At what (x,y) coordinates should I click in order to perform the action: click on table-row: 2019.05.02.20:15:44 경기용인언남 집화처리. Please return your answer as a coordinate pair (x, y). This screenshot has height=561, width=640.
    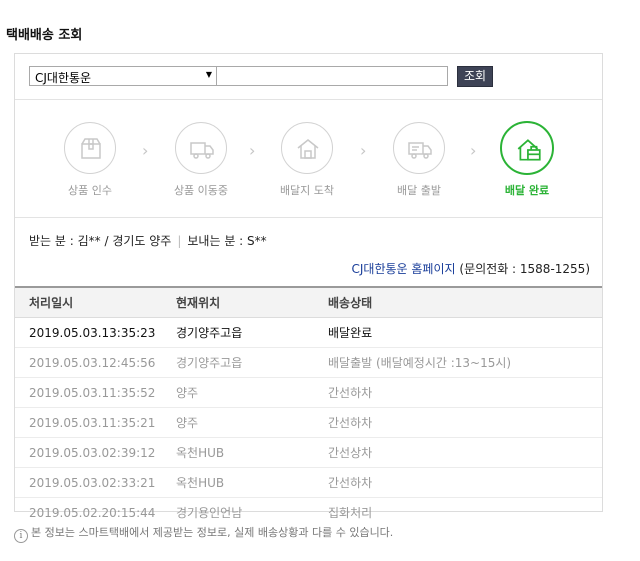
    Looking at the image, I should click on (308, 513).